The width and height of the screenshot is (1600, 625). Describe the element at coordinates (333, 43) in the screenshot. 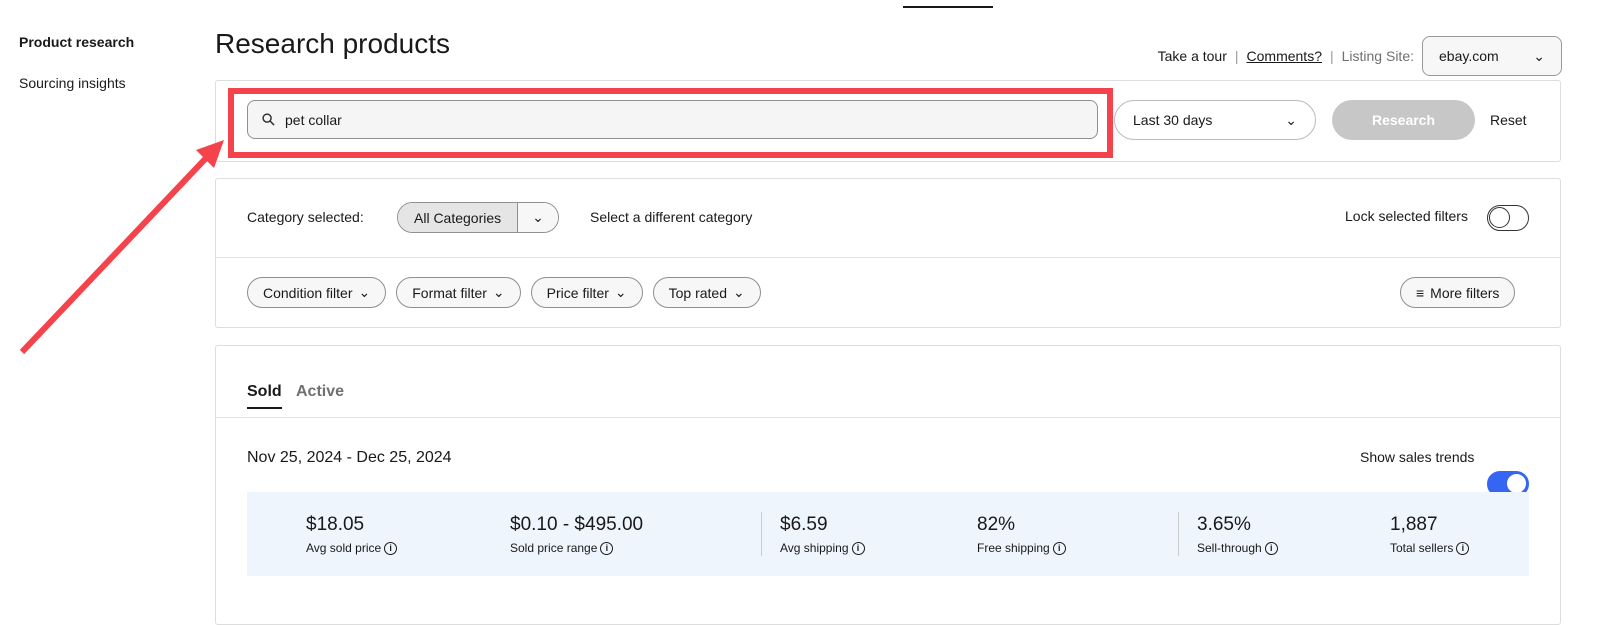

I see `page-title: Research products` at that location.